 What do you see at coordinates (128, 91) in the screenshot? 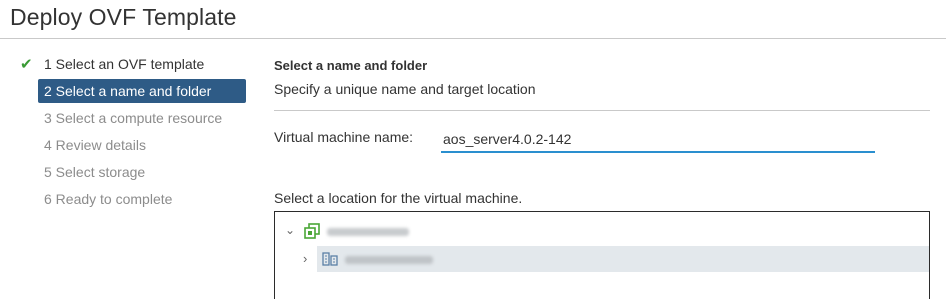
I see `step-label: 2 Select a name and folder` at bounding box center [128, 91].